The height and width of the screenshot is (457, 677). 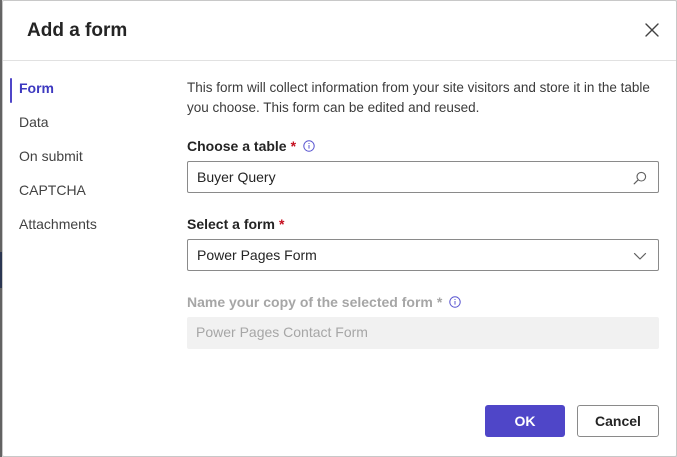 I want to click on nav-item-label: On submit, so click(x=51, y=156).